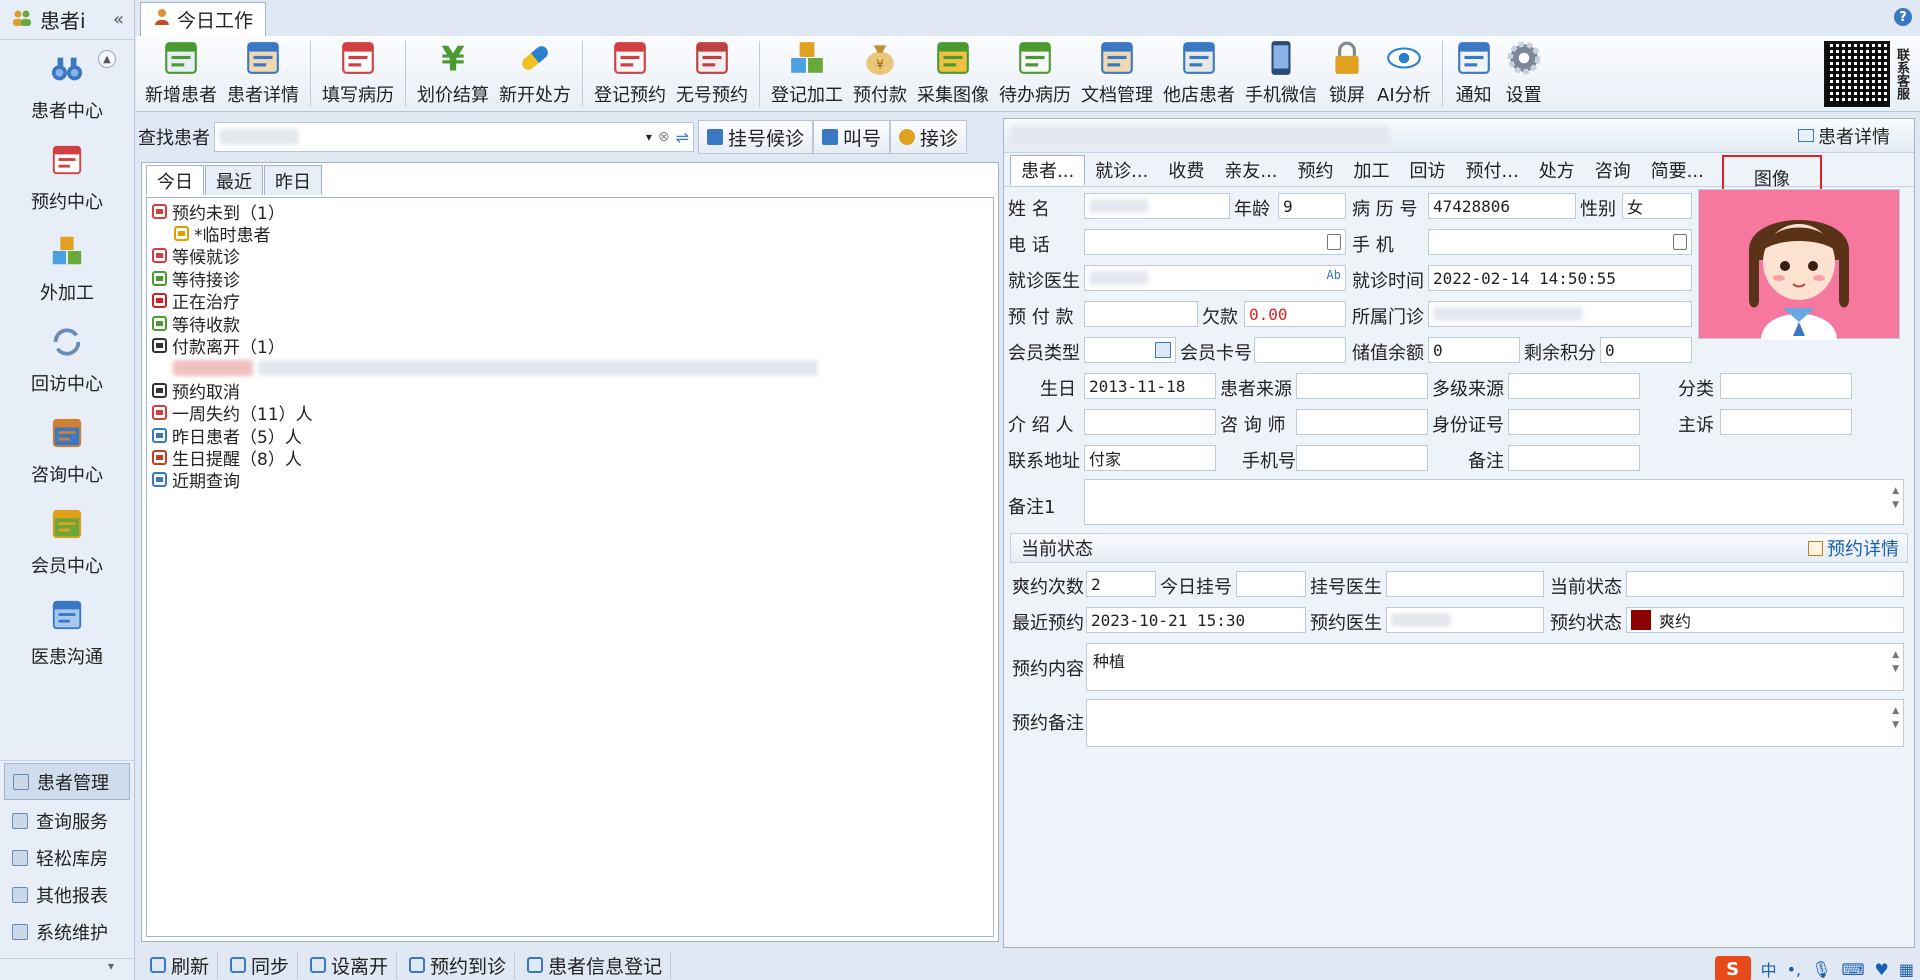 The image size is (1920, 980). I want to click on doctor-field: Ab, so click(1215, 278).